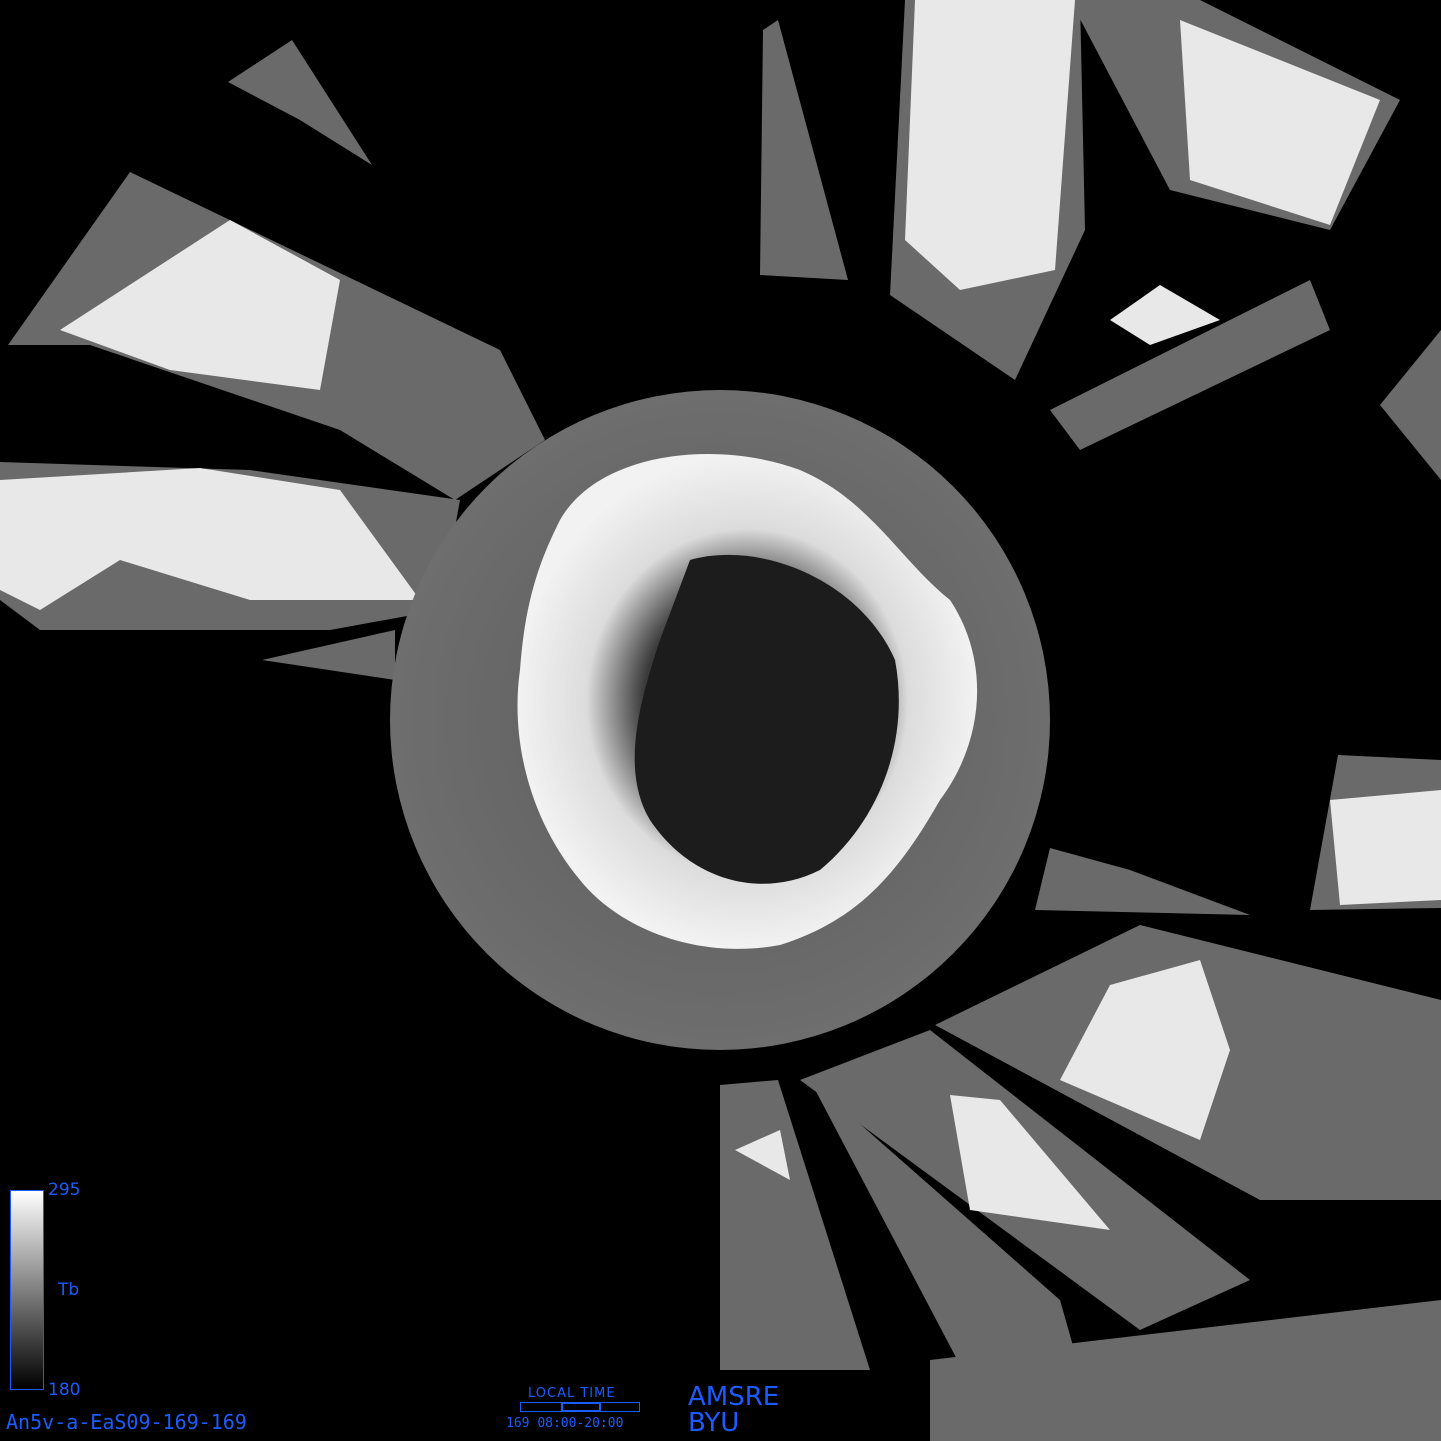 The image size is (1441, 1441). What do you see at coordinates (572, 1393) in the screenshot?
I see `local-time-heading: LOCAL TIME` at bounding box center [572, 1393].